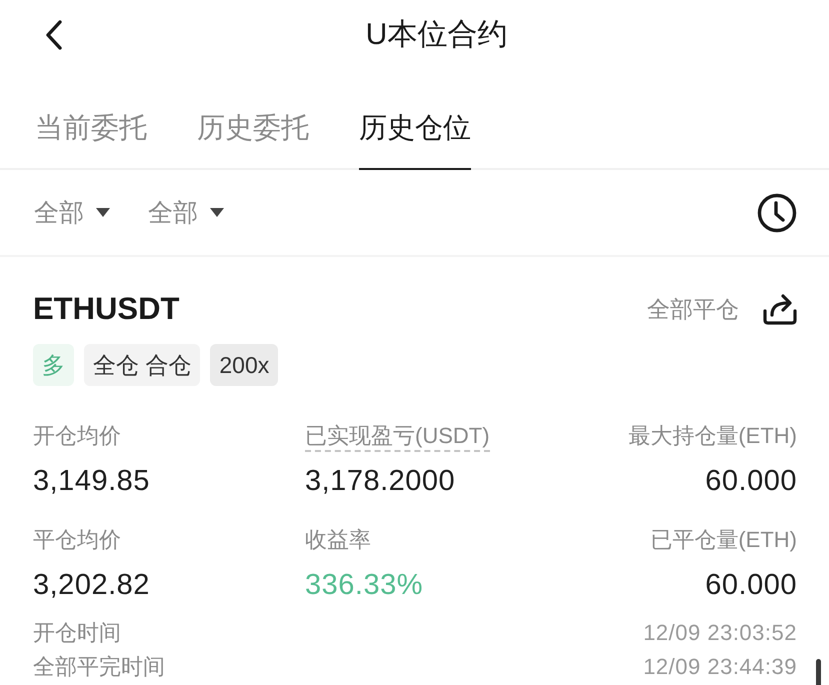 The width and height of the screenshot is (829, 685). Describe the element at coordinates (712, 436) in the screenshot. I see `stat-label: 最大持仓量(ETH)` at that location.